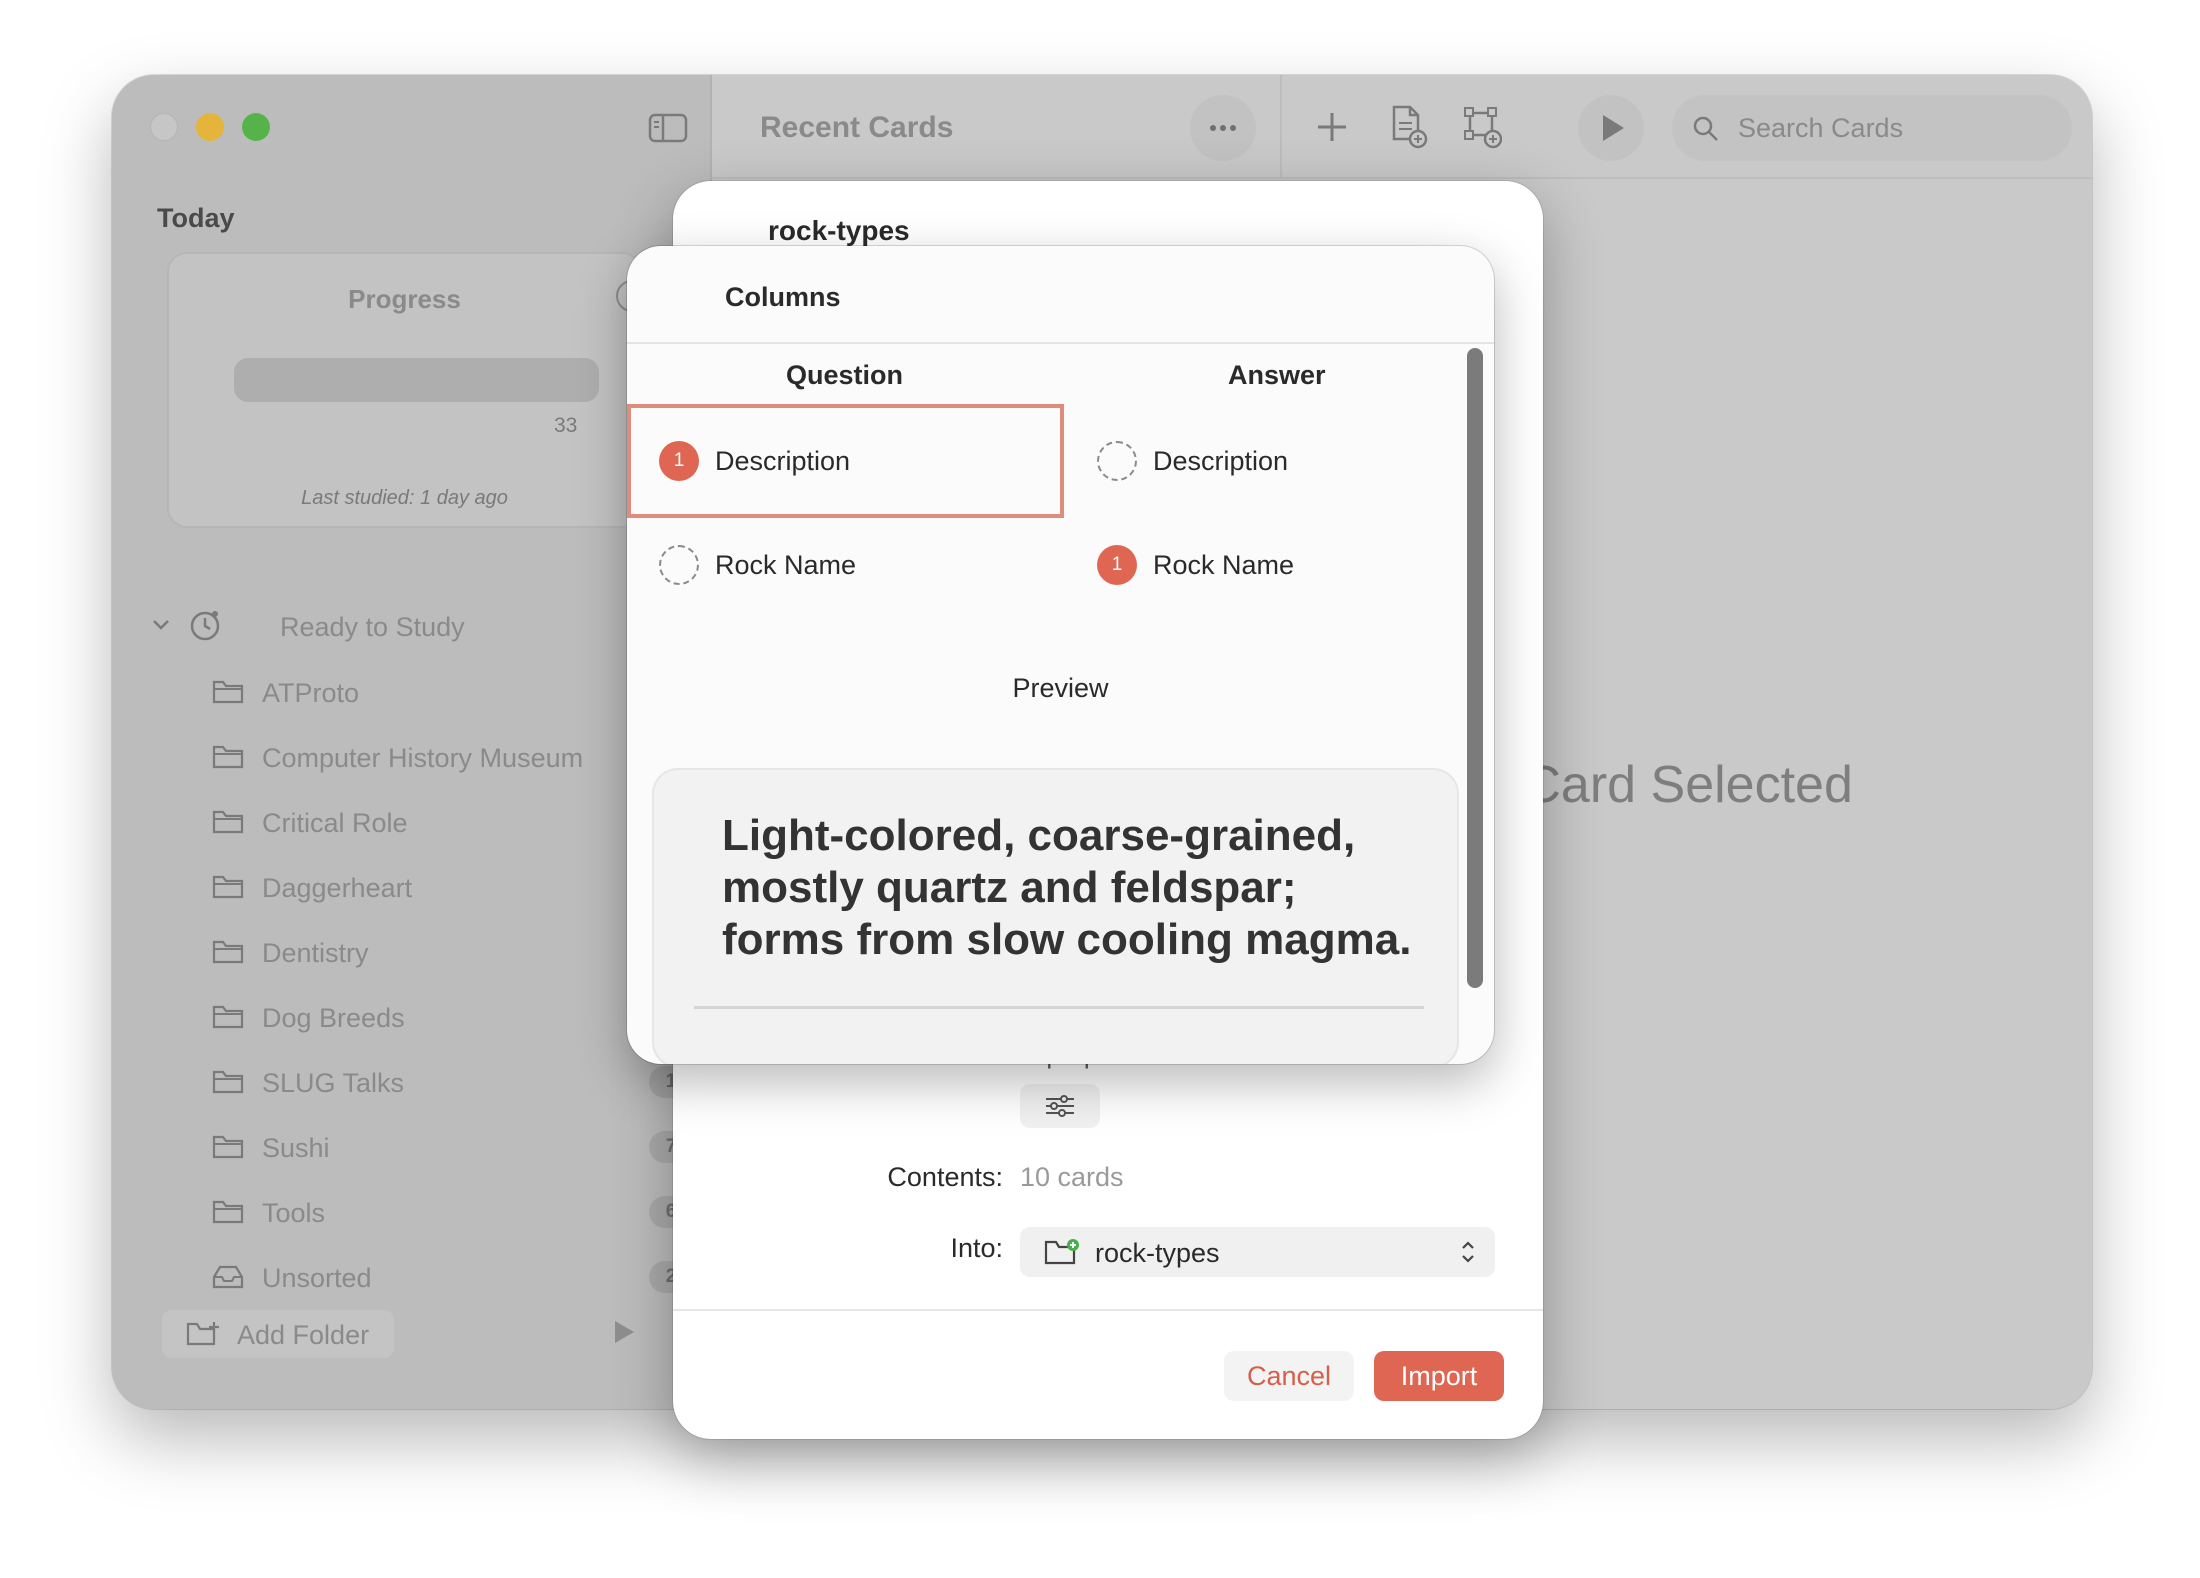 This screenshot has width=2200, height=1578. I want to click on progress-title: Progress, so click(404, 299).